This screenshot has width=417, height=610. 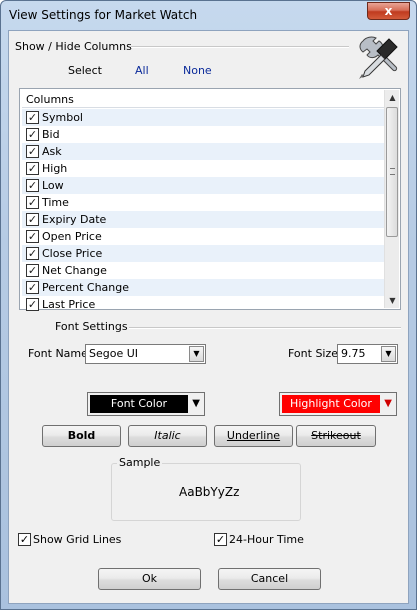 I want to click on list-item: ✓ Expiry Date, so click(x=203, y=219).